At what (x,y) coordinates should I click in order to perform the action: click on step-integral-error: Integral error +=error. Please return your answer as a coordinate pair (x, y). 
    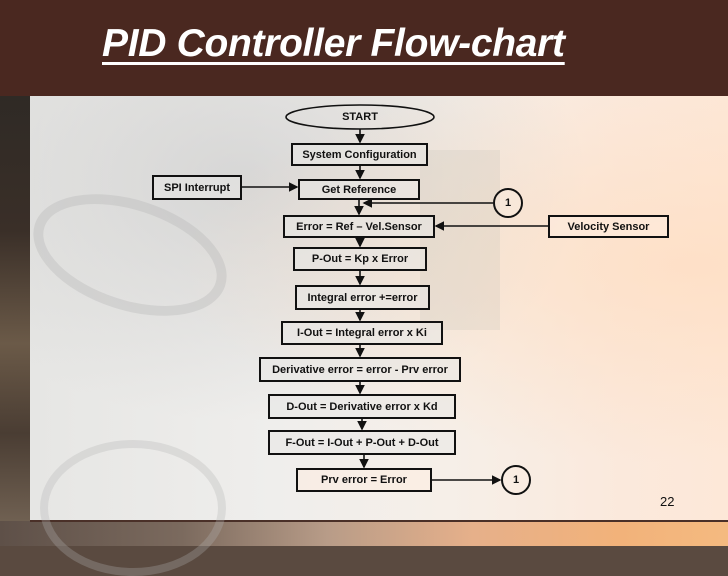
    Looking at the image, I should click on (362, 297).